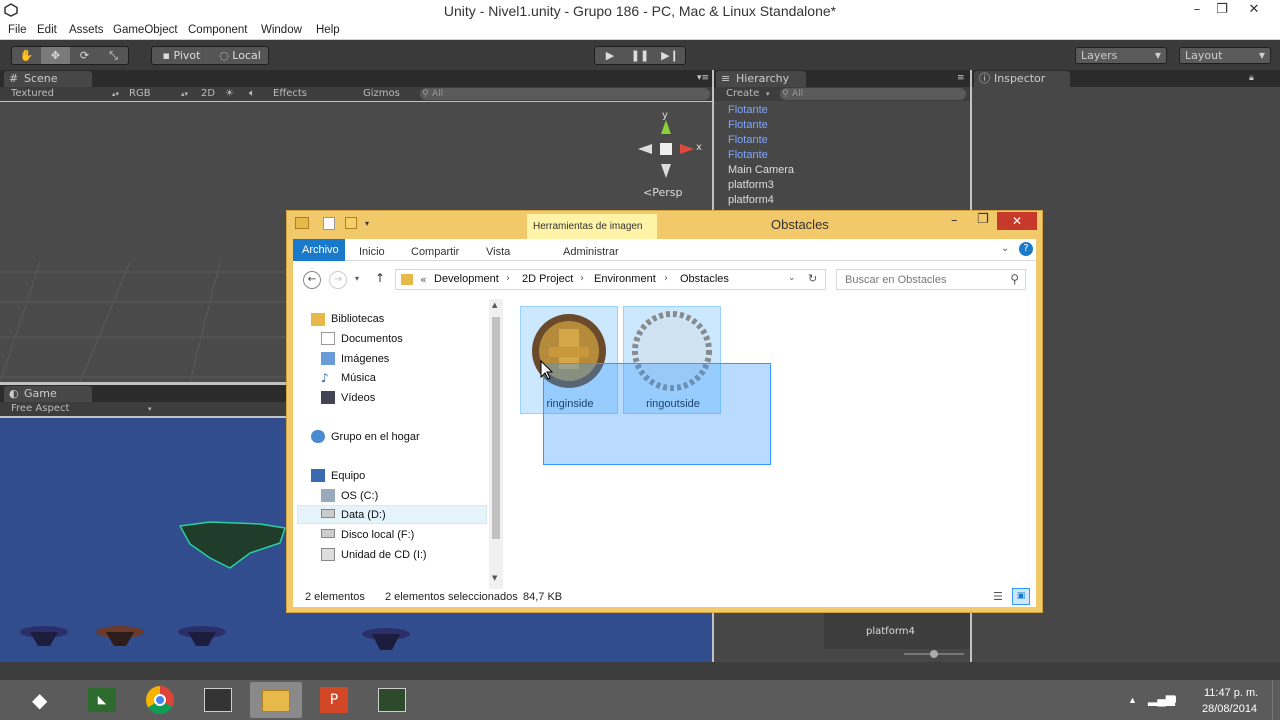  Describe the element at coordinates (86, 30) in the screenshot. I see `menu-assets: Assets` at that location.